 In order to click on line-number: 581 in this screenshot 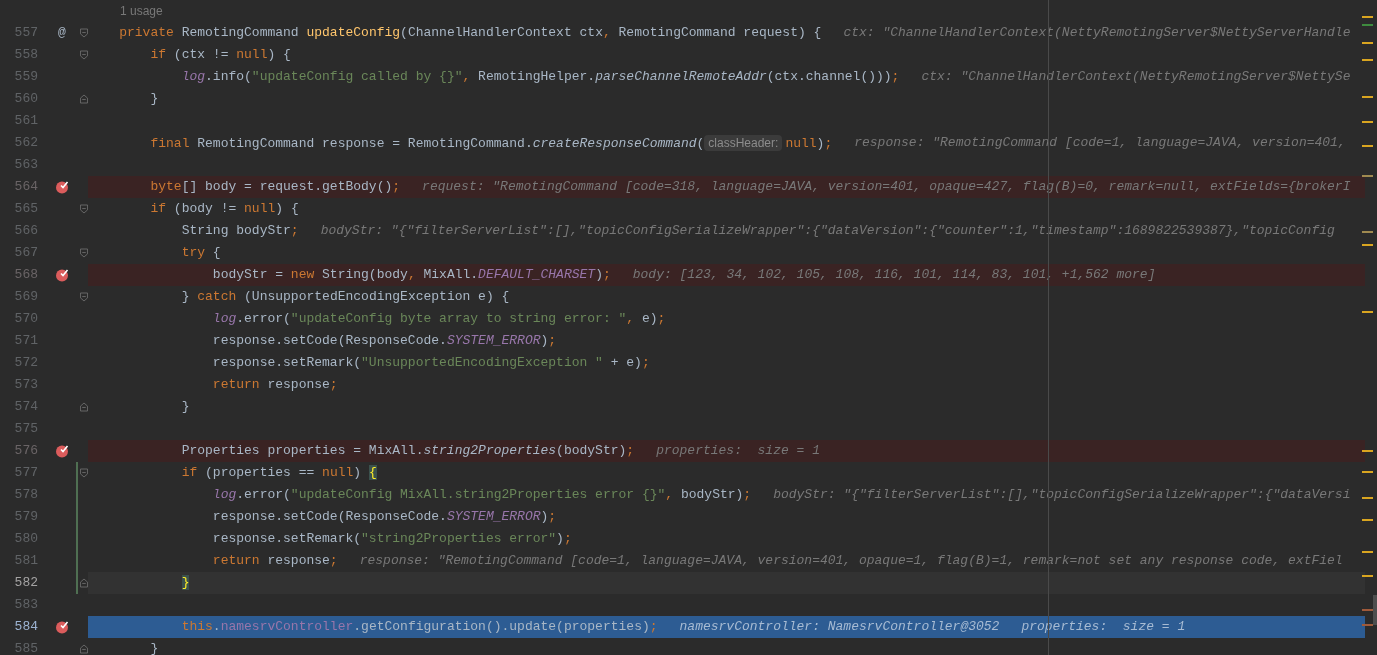, I will do `click(26, 560)`.